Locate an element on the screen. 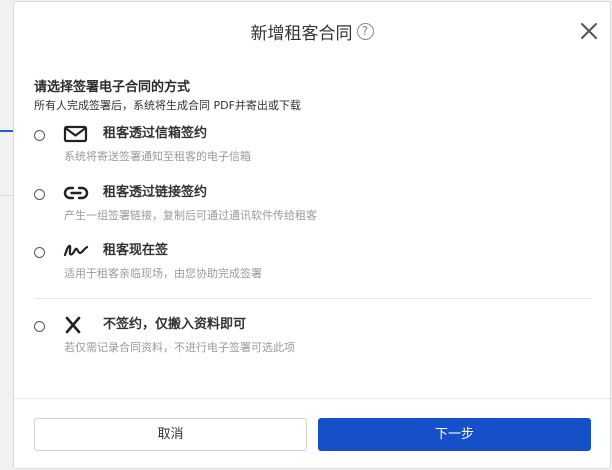 The height and width of the screenshot is (470, 612). radio-email-sign is located at coordinates (39, 135).